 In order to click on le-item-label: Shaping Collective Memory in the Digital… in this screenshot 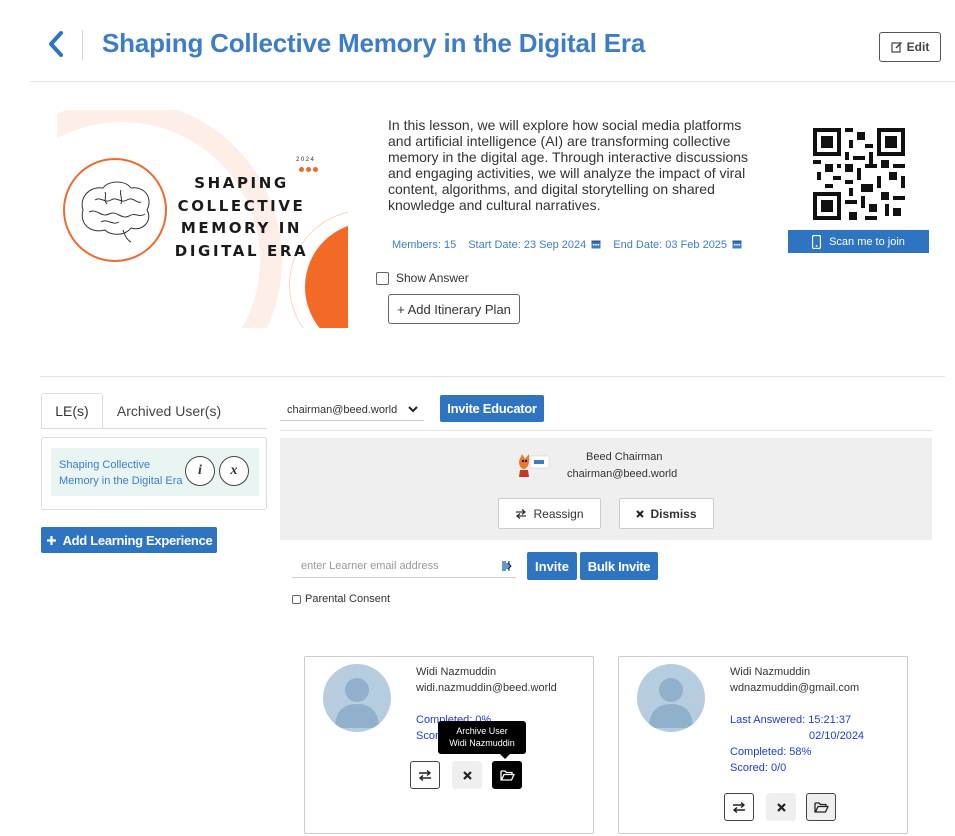, I will do `click(124, 473)`.